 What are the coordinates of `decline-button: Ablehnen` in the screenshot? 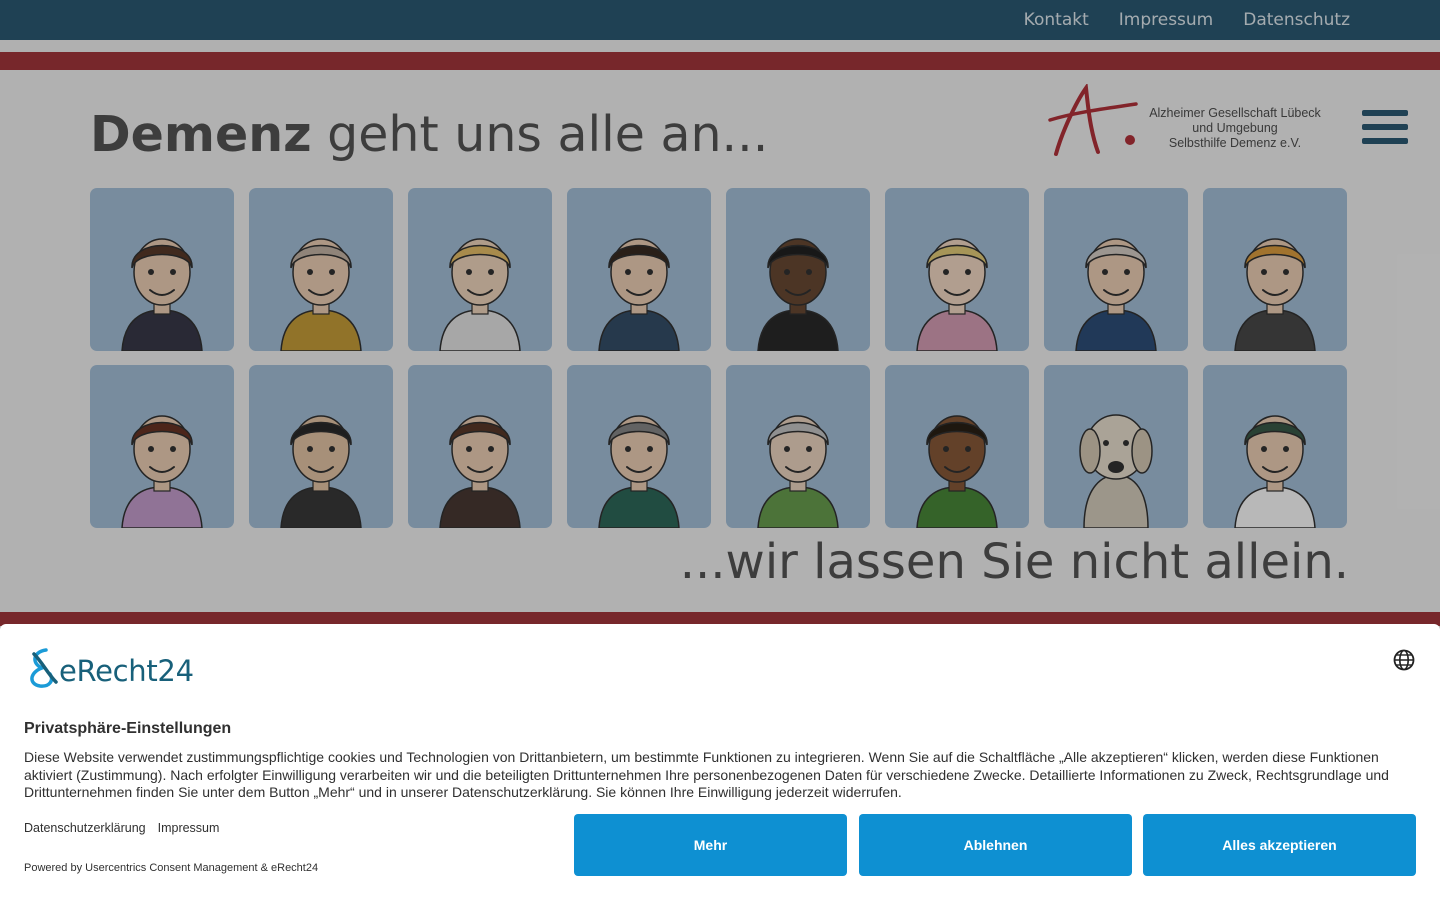 It's located at (995, 845).